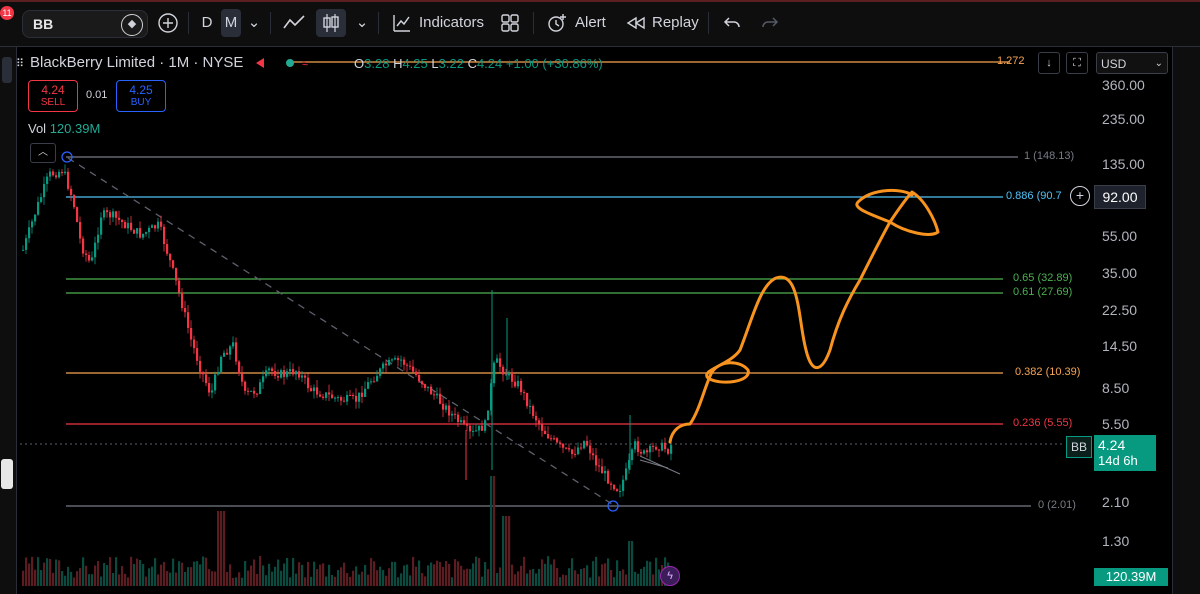  I want to click on lightning-icon: ϟ, so click(670, 576).